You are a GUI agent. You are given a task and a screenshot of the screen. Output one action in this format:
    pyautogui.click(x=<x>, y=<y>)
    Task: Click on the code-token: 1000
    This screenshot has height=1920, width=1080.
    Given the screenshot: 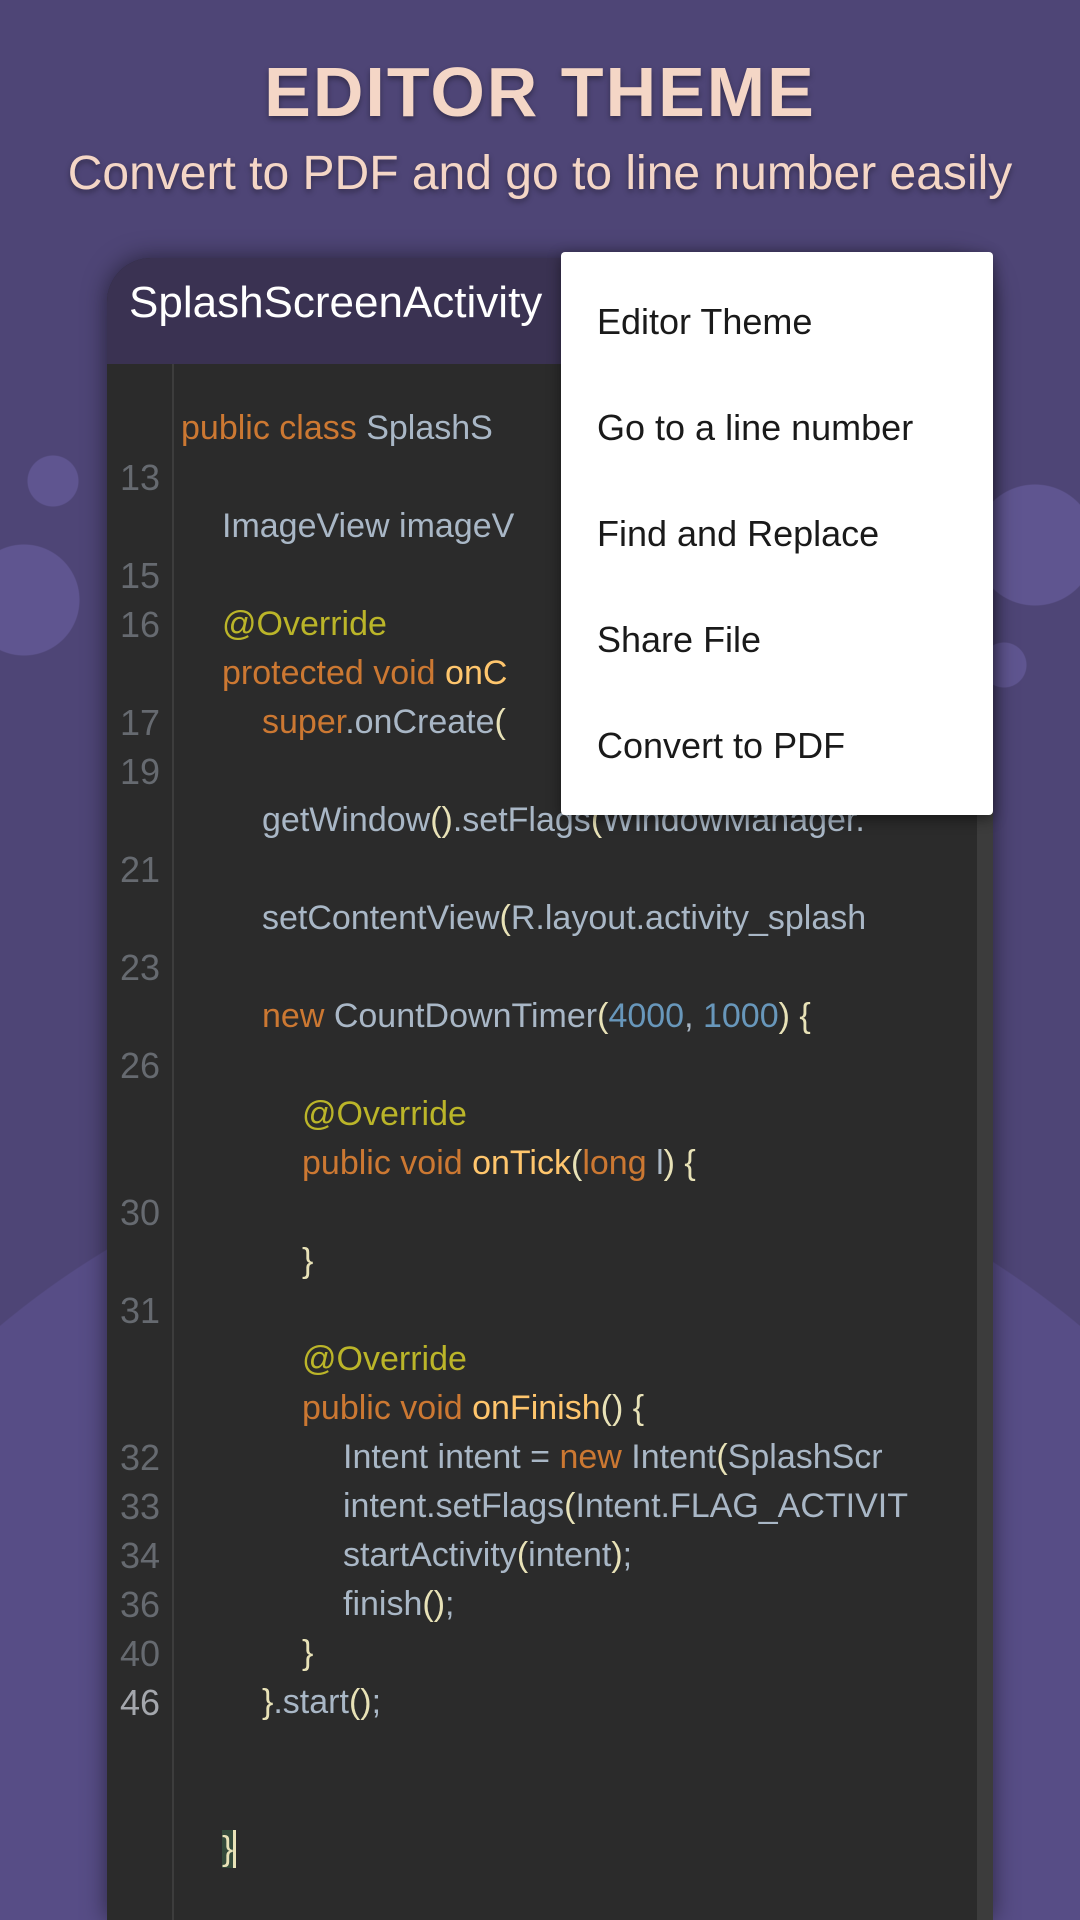 What is the action you would take?
    pyautogui.click(x=740, y=1016)
    